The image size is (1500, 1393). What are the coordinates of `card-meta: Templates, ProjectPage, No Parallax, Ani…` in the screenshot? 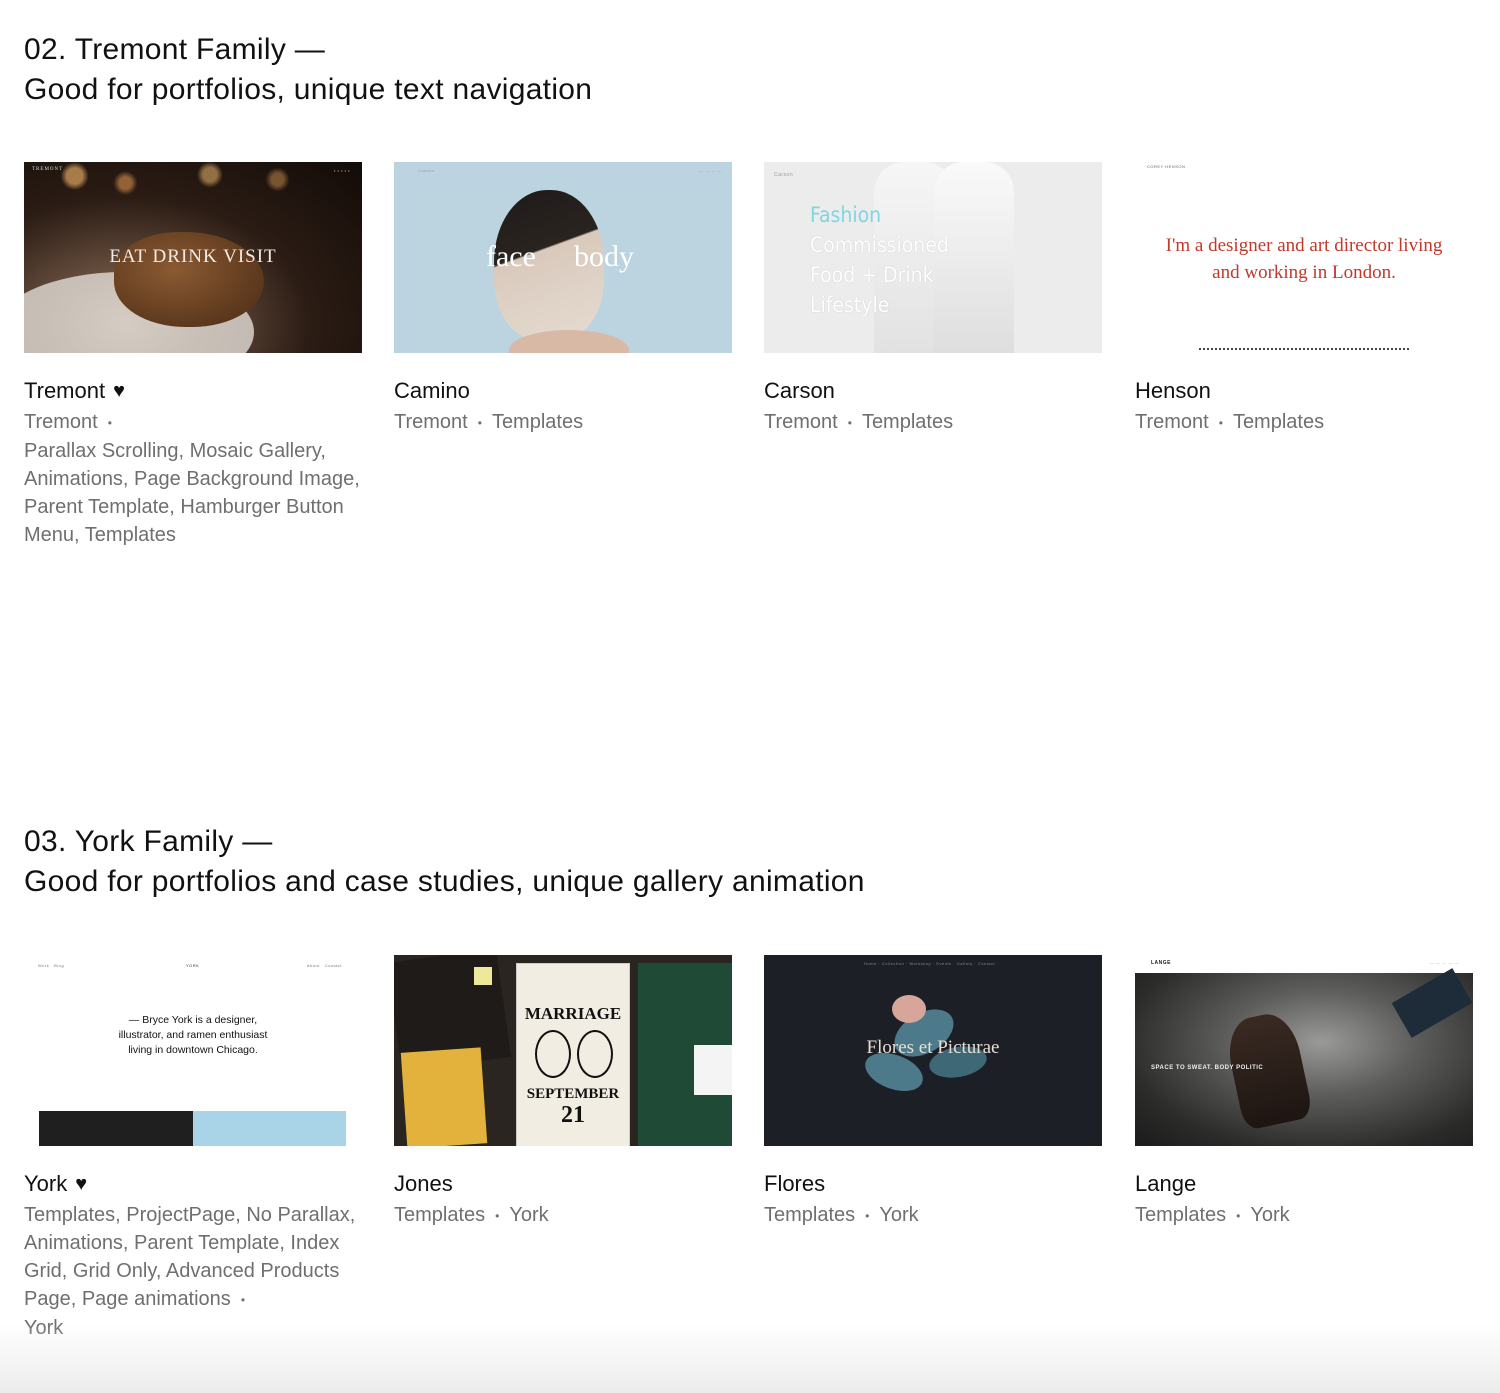 It's located at (193, 1271).